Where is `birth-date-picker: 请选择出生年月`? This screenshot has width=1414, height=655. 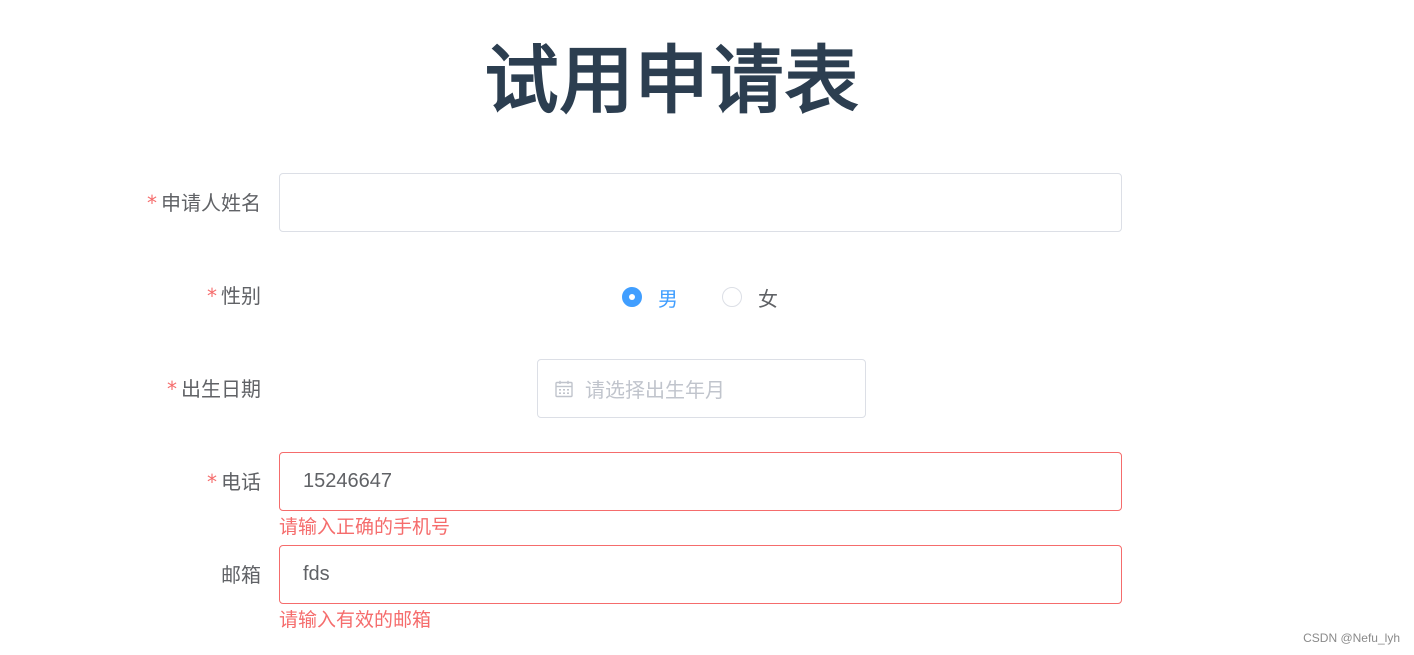 birth-date-picker: 请选择出生年月 is located at coordinates (701, 388).